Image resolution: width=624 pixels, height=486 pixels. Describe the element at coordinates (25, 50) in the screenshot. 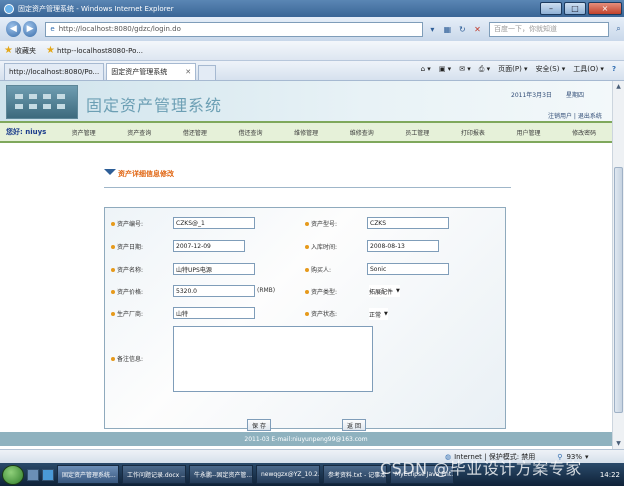

I see `favorites-label: 收藏夹` at that location.